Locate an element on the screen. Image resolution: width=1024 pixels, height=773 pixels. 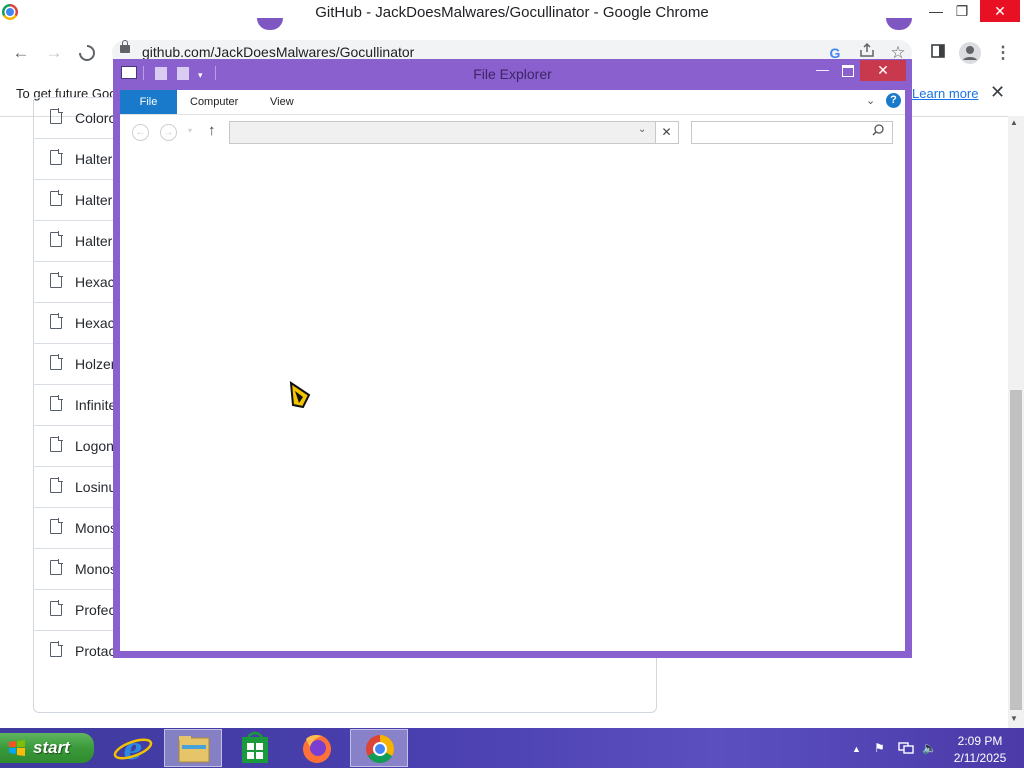
scrollbar-thumb is located at coordinates (1016, 550).